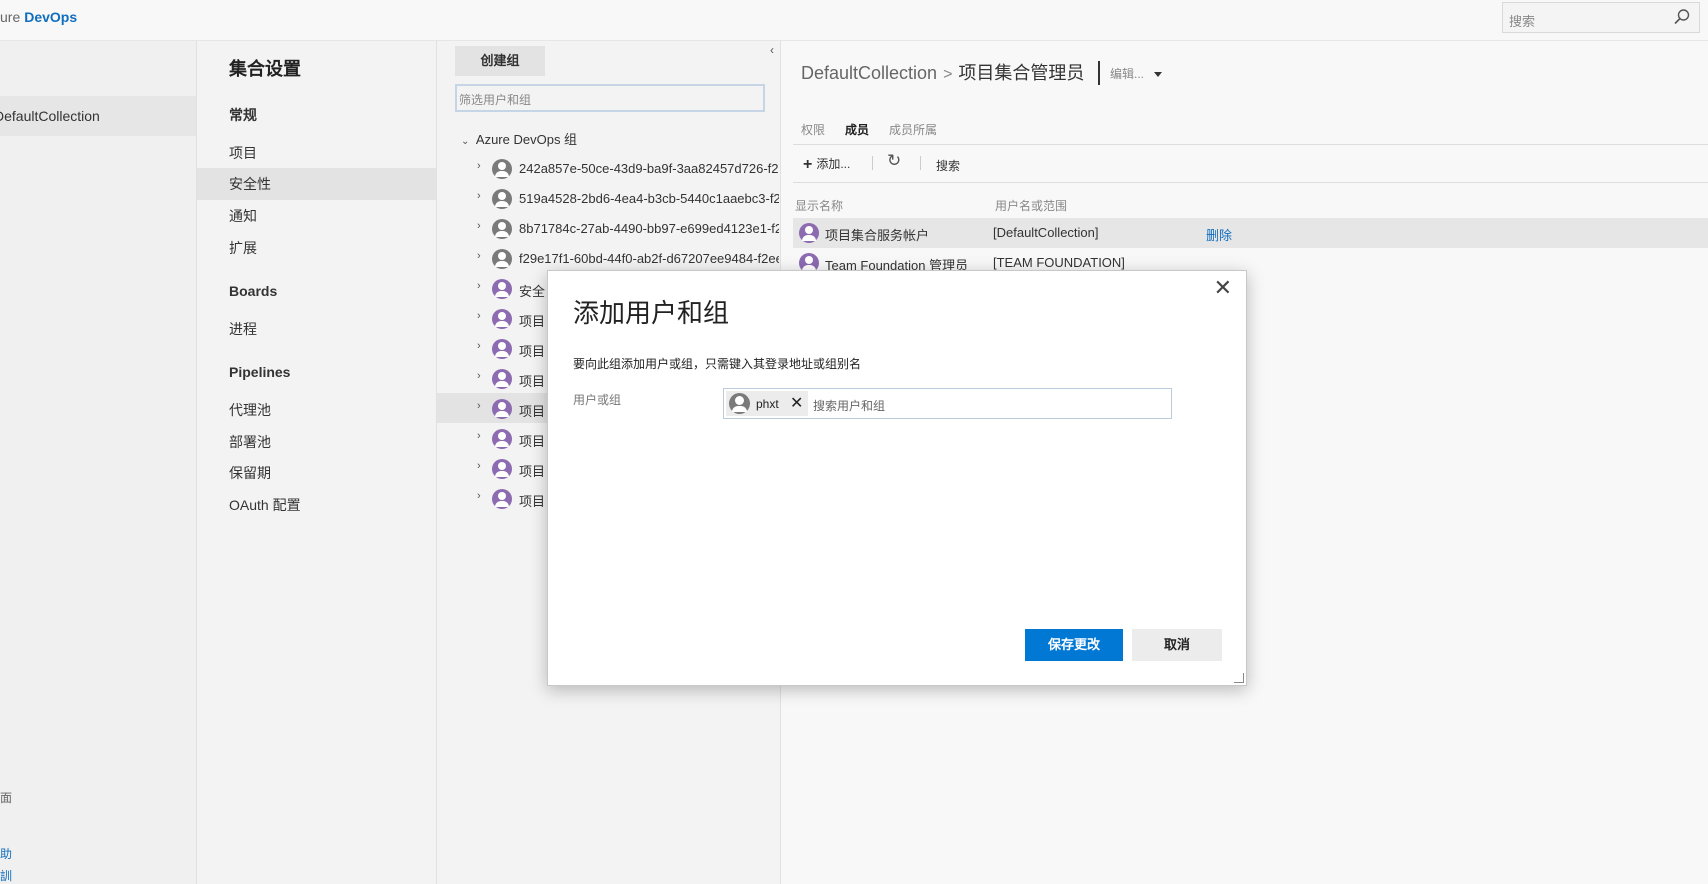 This screenshot has height=884, width=1708. I want to click on dialog-description: 要向此组添加用户或组，只需键入其登录地址或组别名, so click(717, 364).